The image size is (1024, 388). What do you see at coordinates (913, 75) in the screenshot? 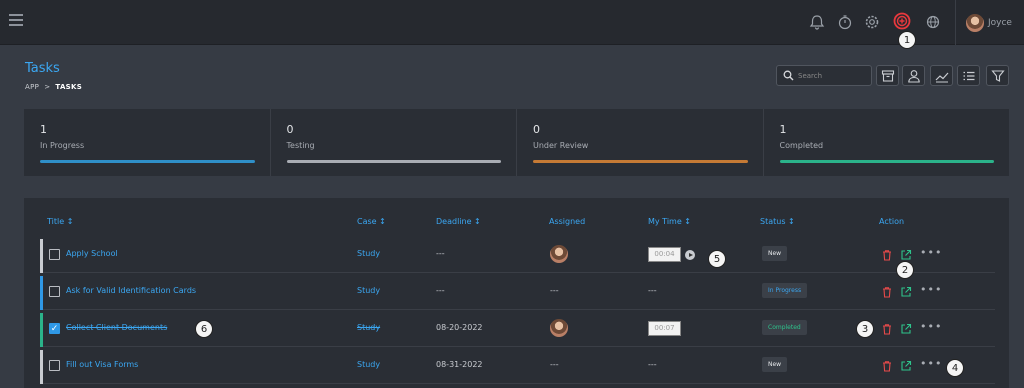
I see `assignee-button` at bounding box center [913, 75].